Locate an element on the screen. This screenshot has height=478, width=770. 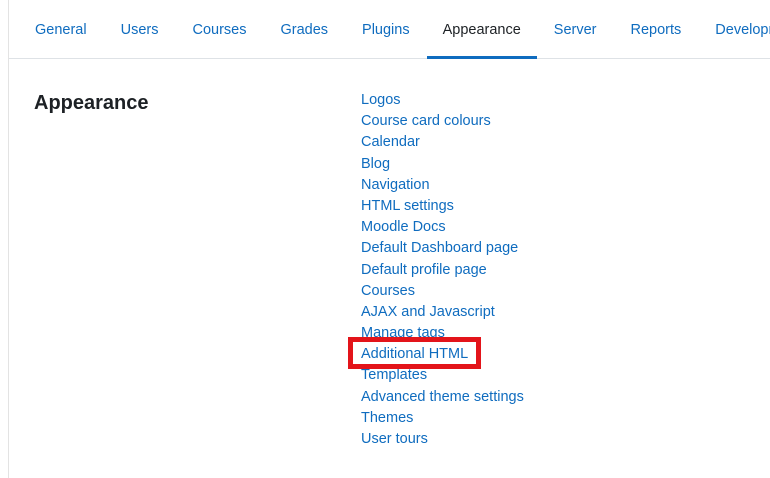
link-courses: Courses is located at coordinates (442, 291).